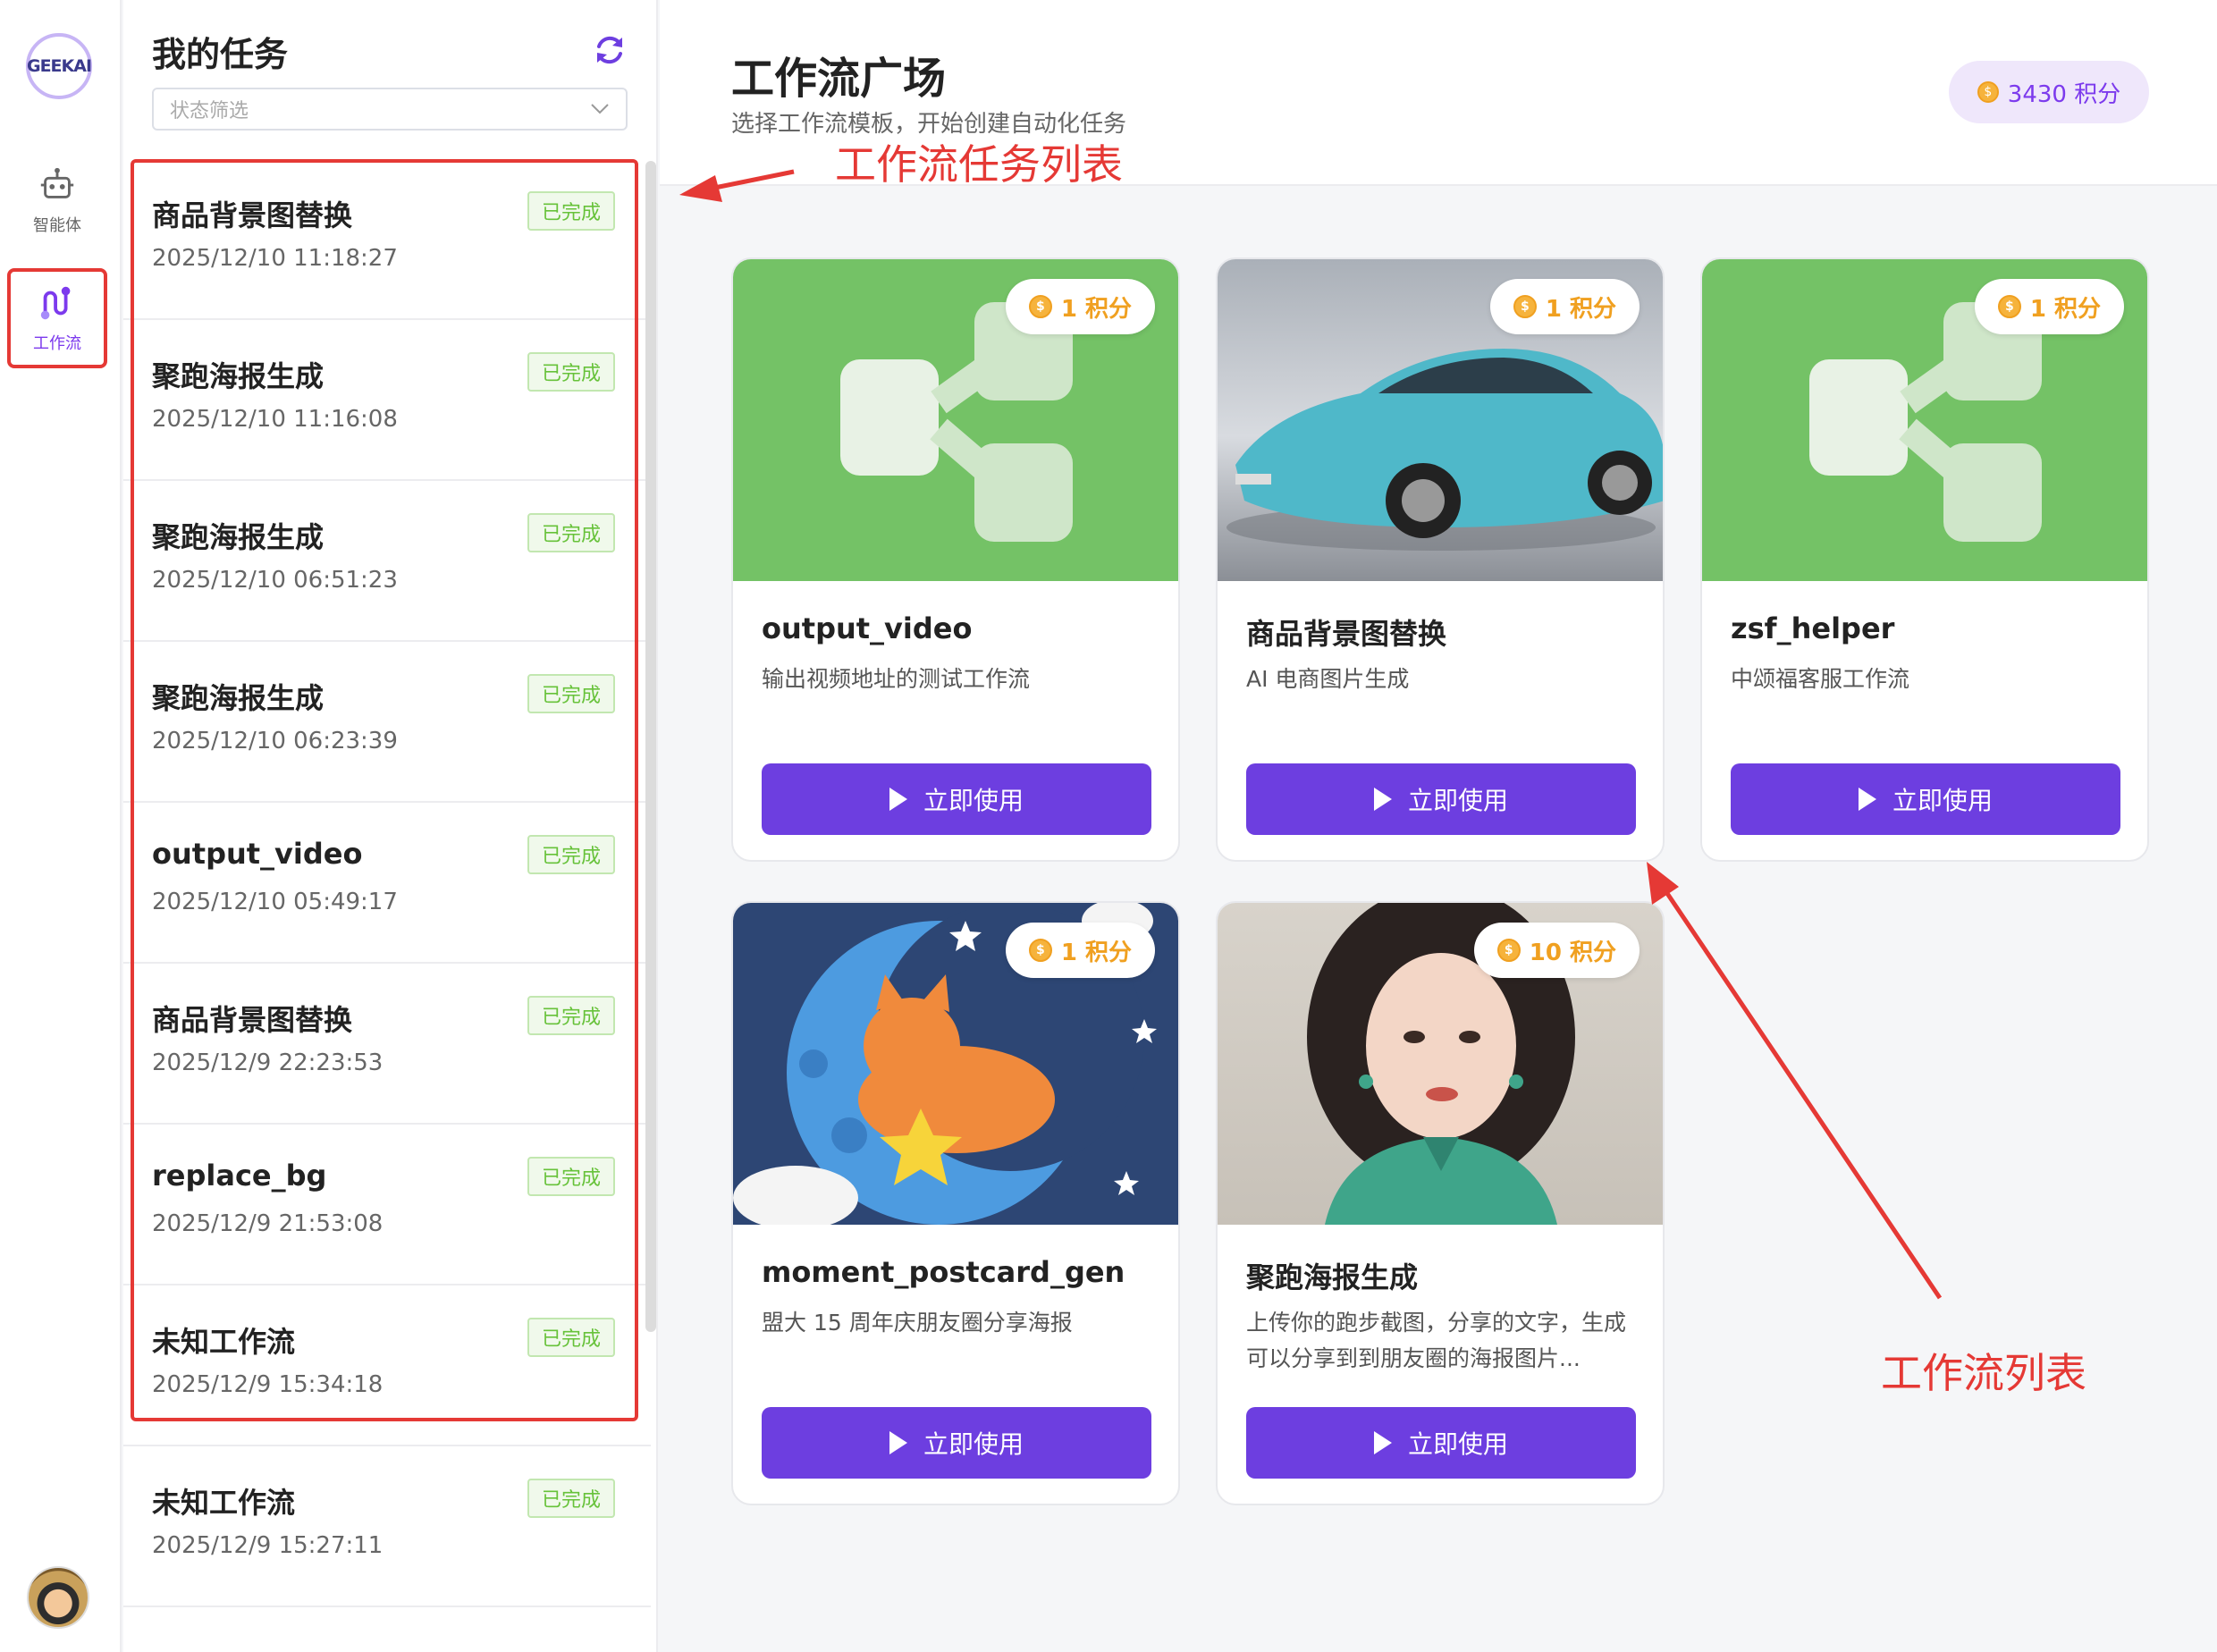 This screenshot has height=1652, width=2217. What do you see at coordinates (387, 1044) in the screenshot?
I see `task-item: 商品背景图替换 2025/12/9 22:23:53 已完成` at bounding box center [387, 1044].